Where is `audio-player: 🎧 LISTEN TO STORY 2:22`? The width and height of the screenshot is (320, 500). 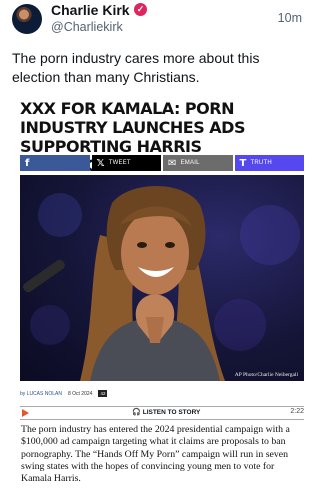
audio-player: 🎧 LISTEN TO STORY 2:22 is located at coordinates (162, 413).